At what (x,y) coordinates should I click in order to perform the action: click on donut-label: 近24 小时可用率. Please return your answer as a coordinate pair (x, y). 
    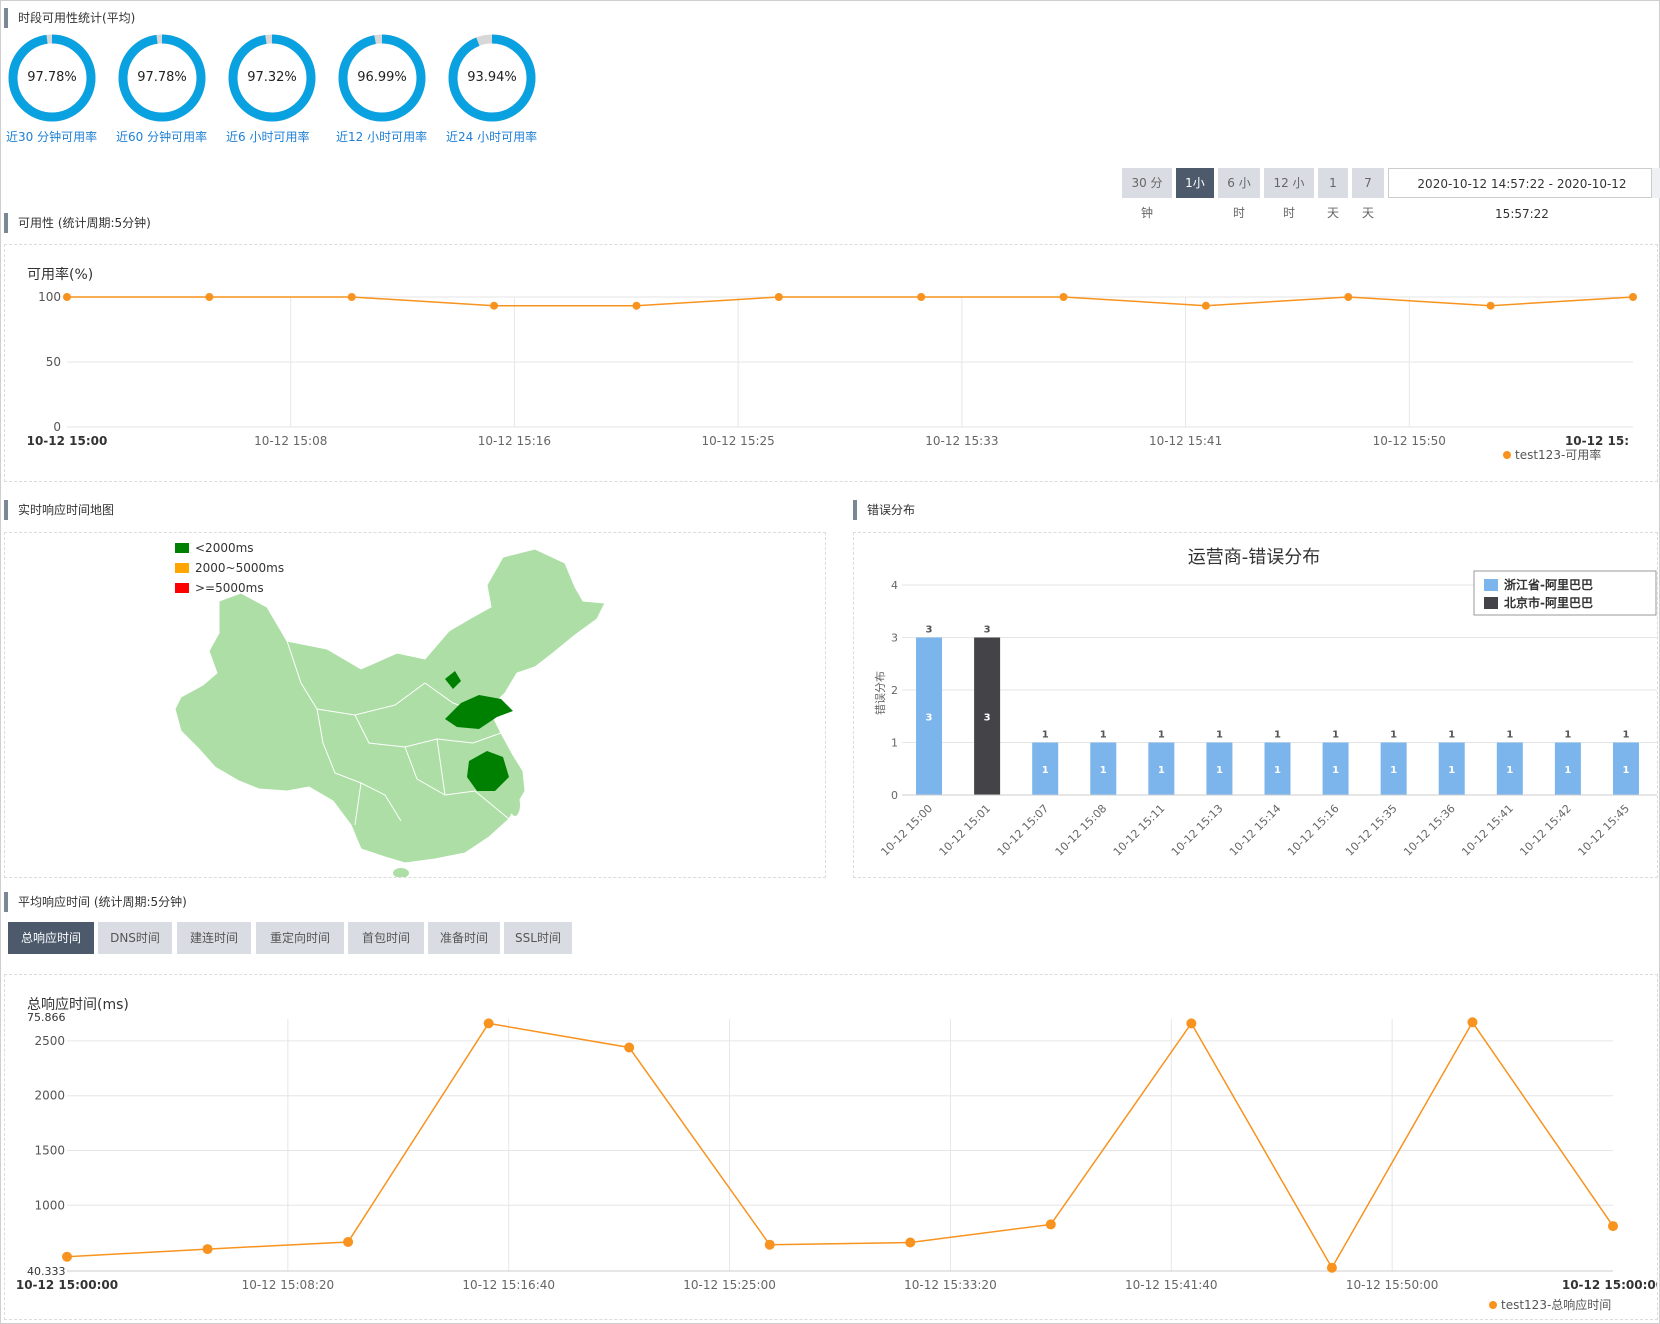
    Looking at the image, I should click on (491, 136).